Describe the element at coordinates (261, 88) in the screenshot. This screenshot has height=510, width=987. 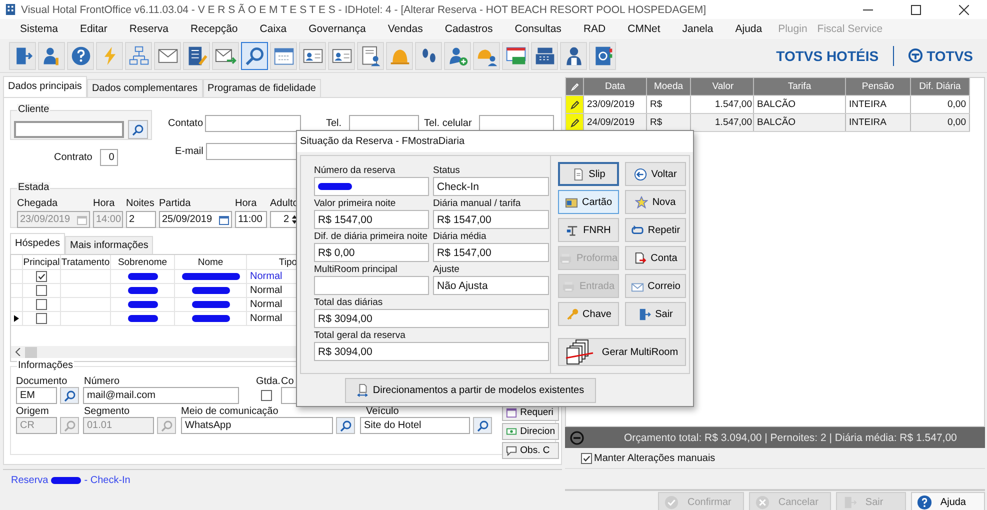
I see `tab: Programas de fidelidade` at that location.